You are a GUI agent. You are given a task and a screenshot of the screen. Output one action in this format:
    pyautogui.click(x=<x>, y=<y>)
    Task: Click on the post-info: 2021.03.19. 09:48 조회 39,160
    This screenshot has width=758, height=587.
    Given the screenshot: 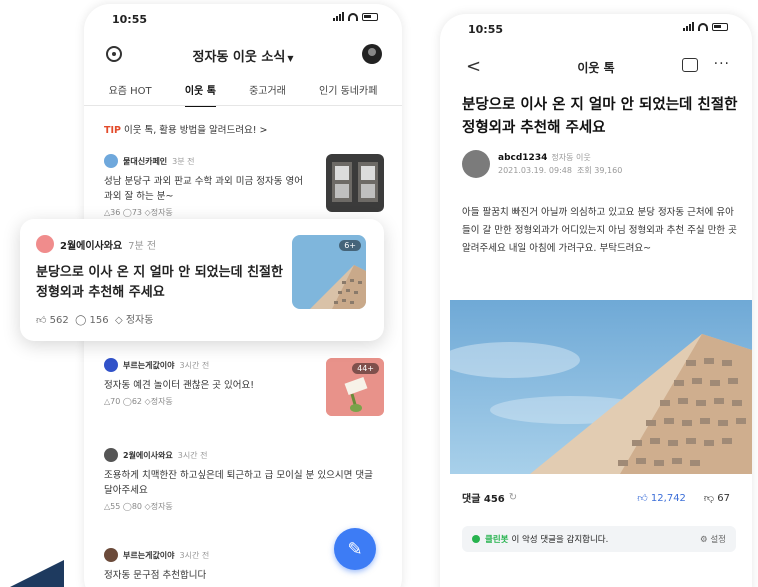 What is the action you would take?
    pyautogui.click(x=560, y=170)
    